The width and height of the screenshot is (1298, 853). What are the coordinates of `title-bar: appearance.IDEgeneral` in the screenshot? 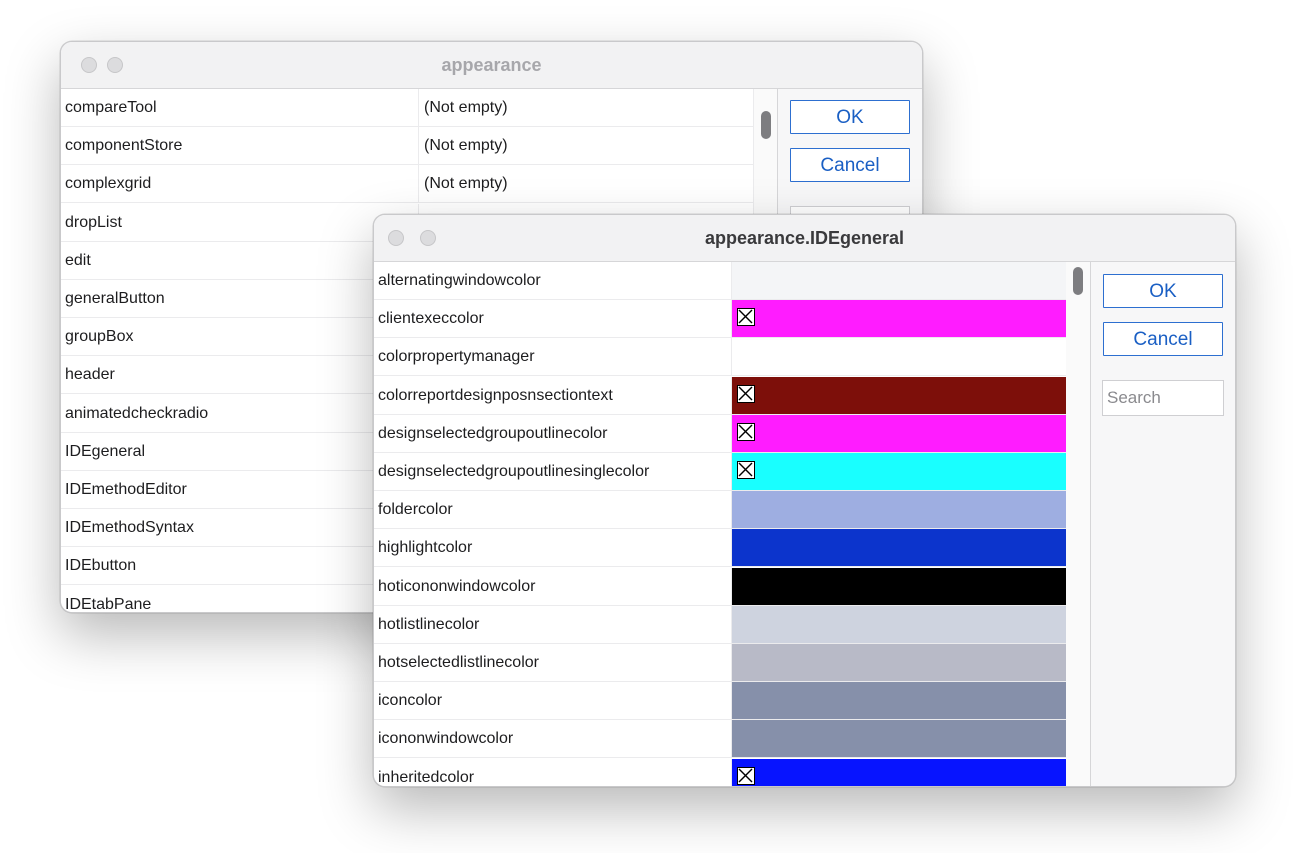 It's located at (804, 238).